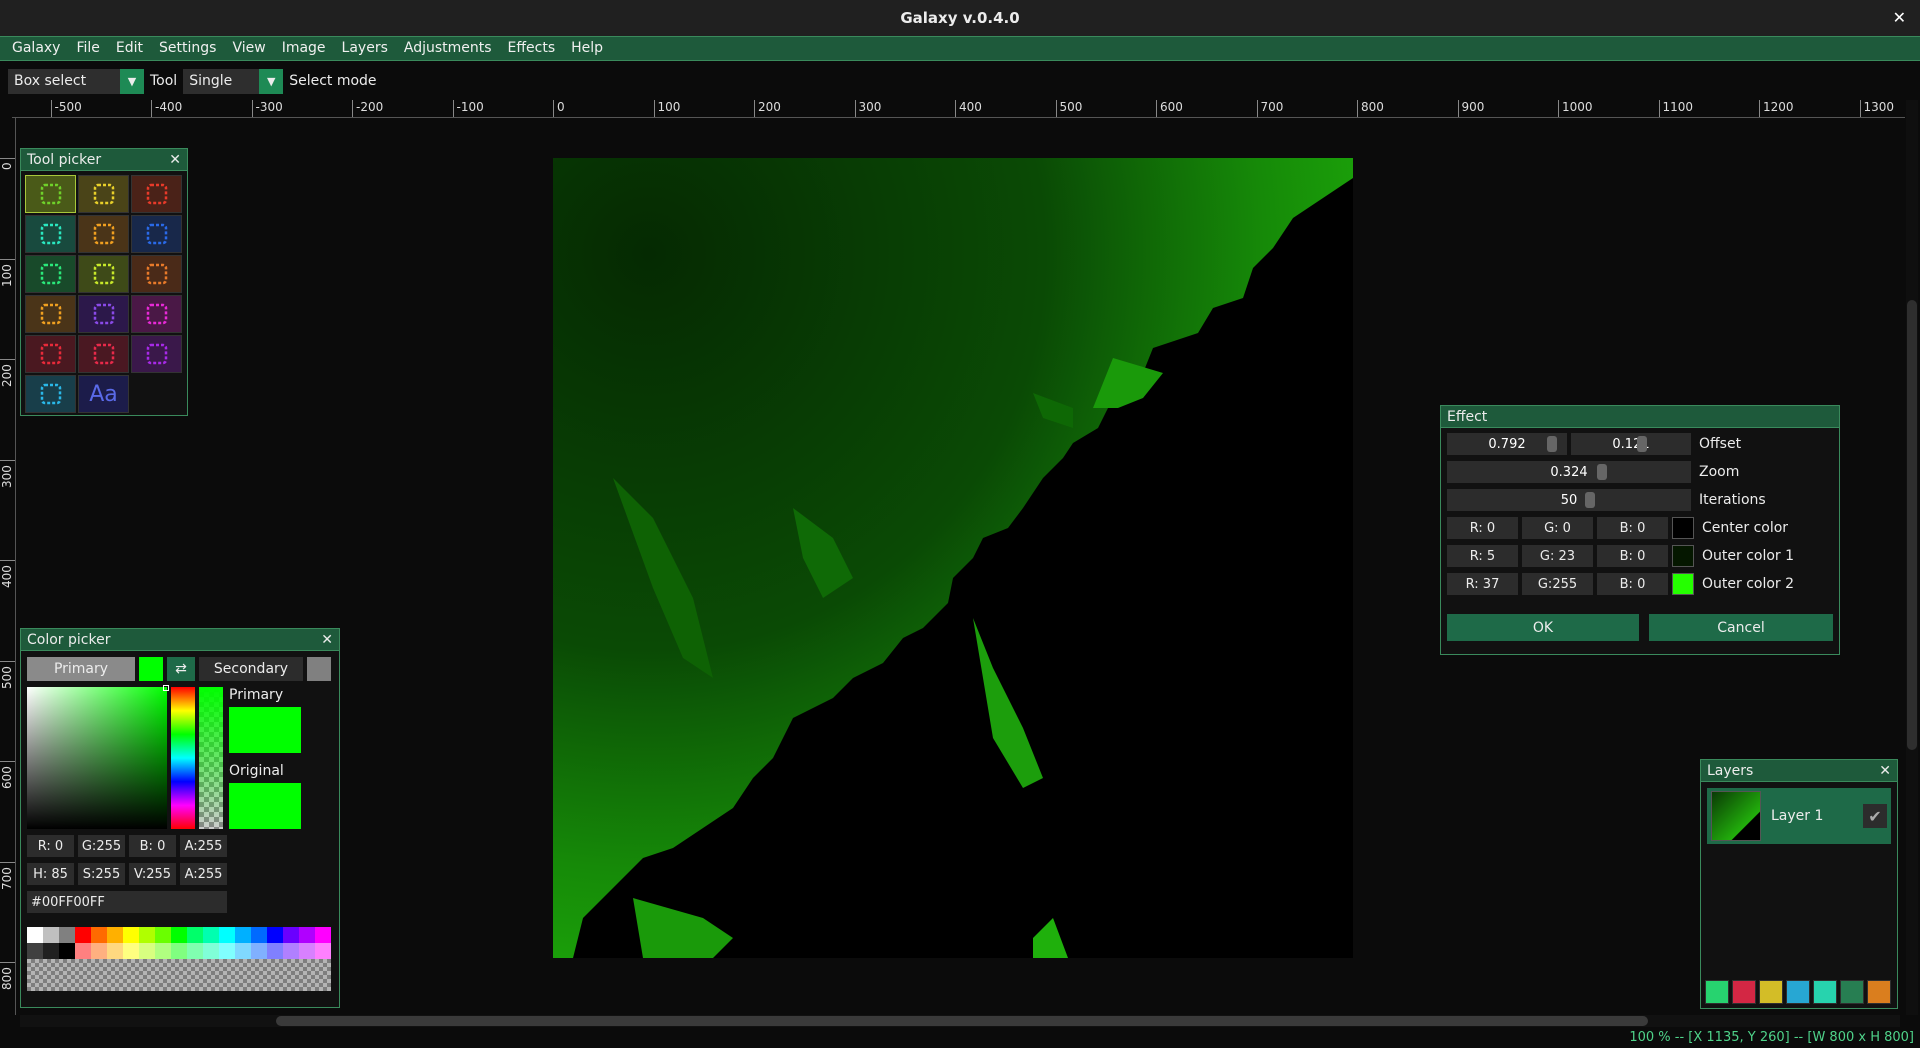 This screenshot has height=1048, width=1920. I want to click on gradient-icon, so click(103, 354).